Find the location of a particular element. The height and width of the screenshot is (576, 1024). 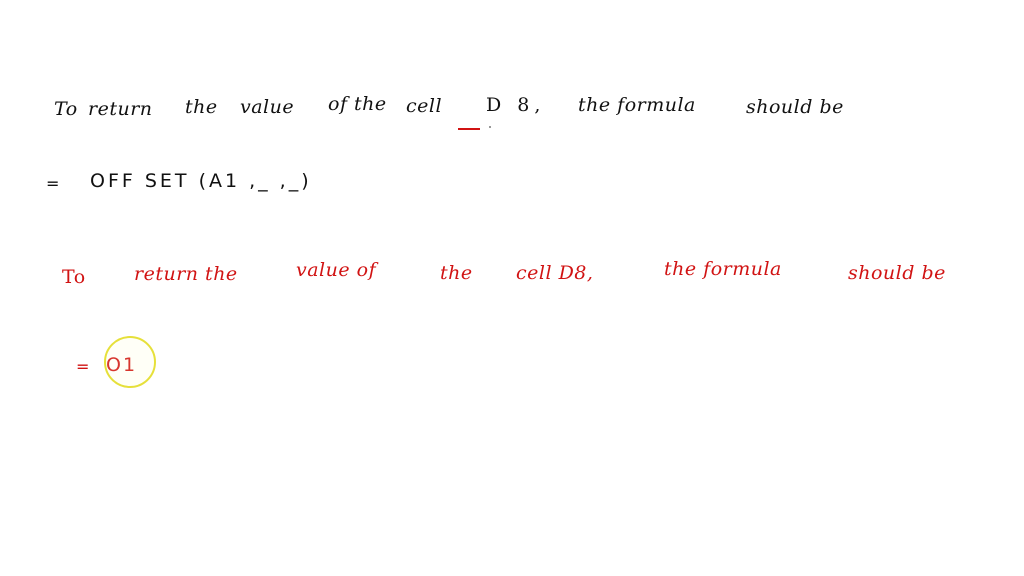

red-word-to: To is located at coordinates (74, 277).